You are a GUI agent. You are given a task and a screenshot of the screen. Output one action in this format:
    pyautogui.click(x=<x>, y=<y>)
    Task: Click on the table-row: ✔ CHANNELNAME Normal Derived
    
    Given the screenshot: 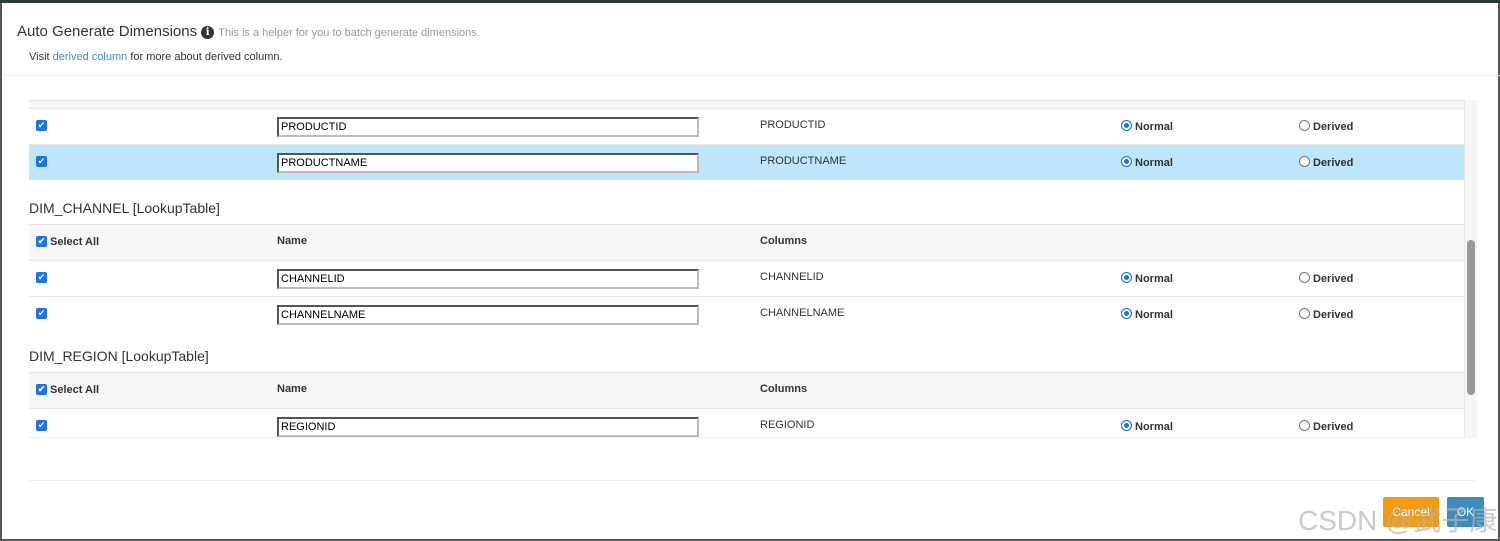 What is the action you would take?
    pyautogui.click(x=746, y=314)
    